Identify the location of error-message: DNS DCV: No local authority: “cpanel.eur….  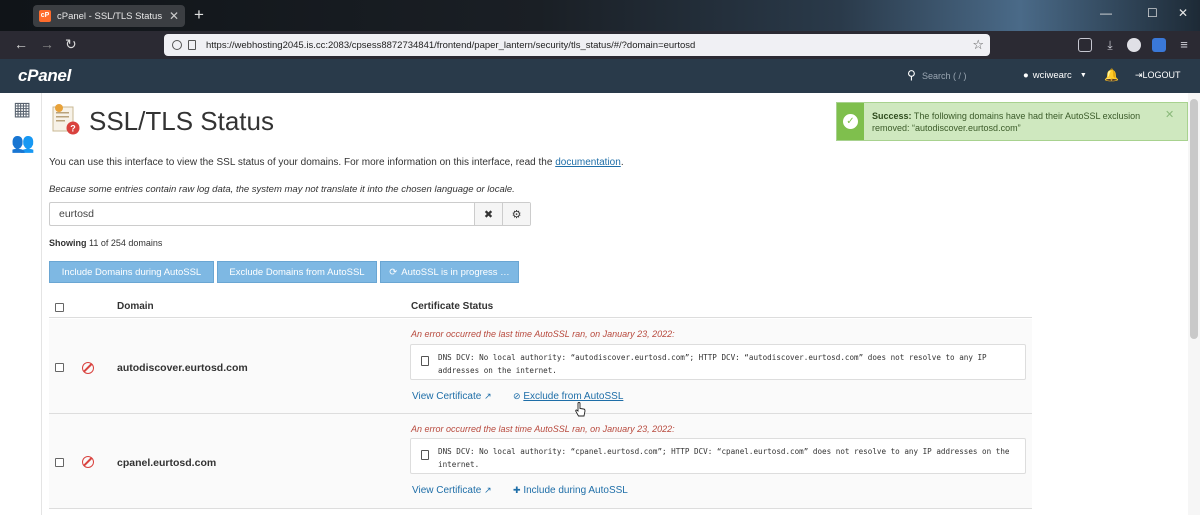
(724, 458).